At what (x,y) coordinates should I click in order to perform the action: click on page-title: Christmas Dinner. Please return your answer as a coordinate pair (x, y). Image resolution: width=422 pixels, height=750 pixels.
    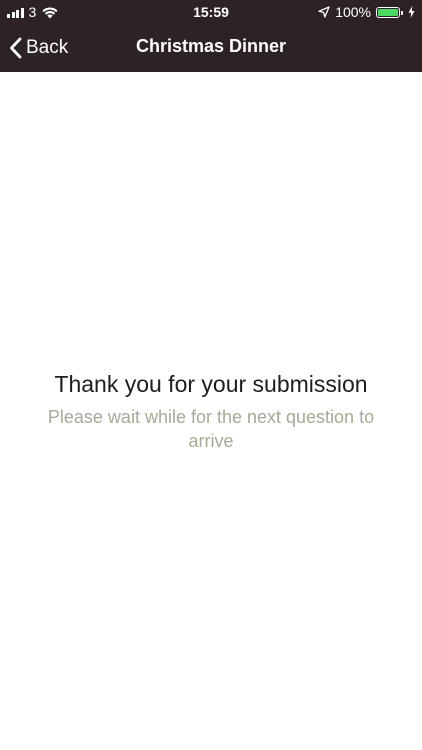
    Looking at the image, I should click on (211, 46).